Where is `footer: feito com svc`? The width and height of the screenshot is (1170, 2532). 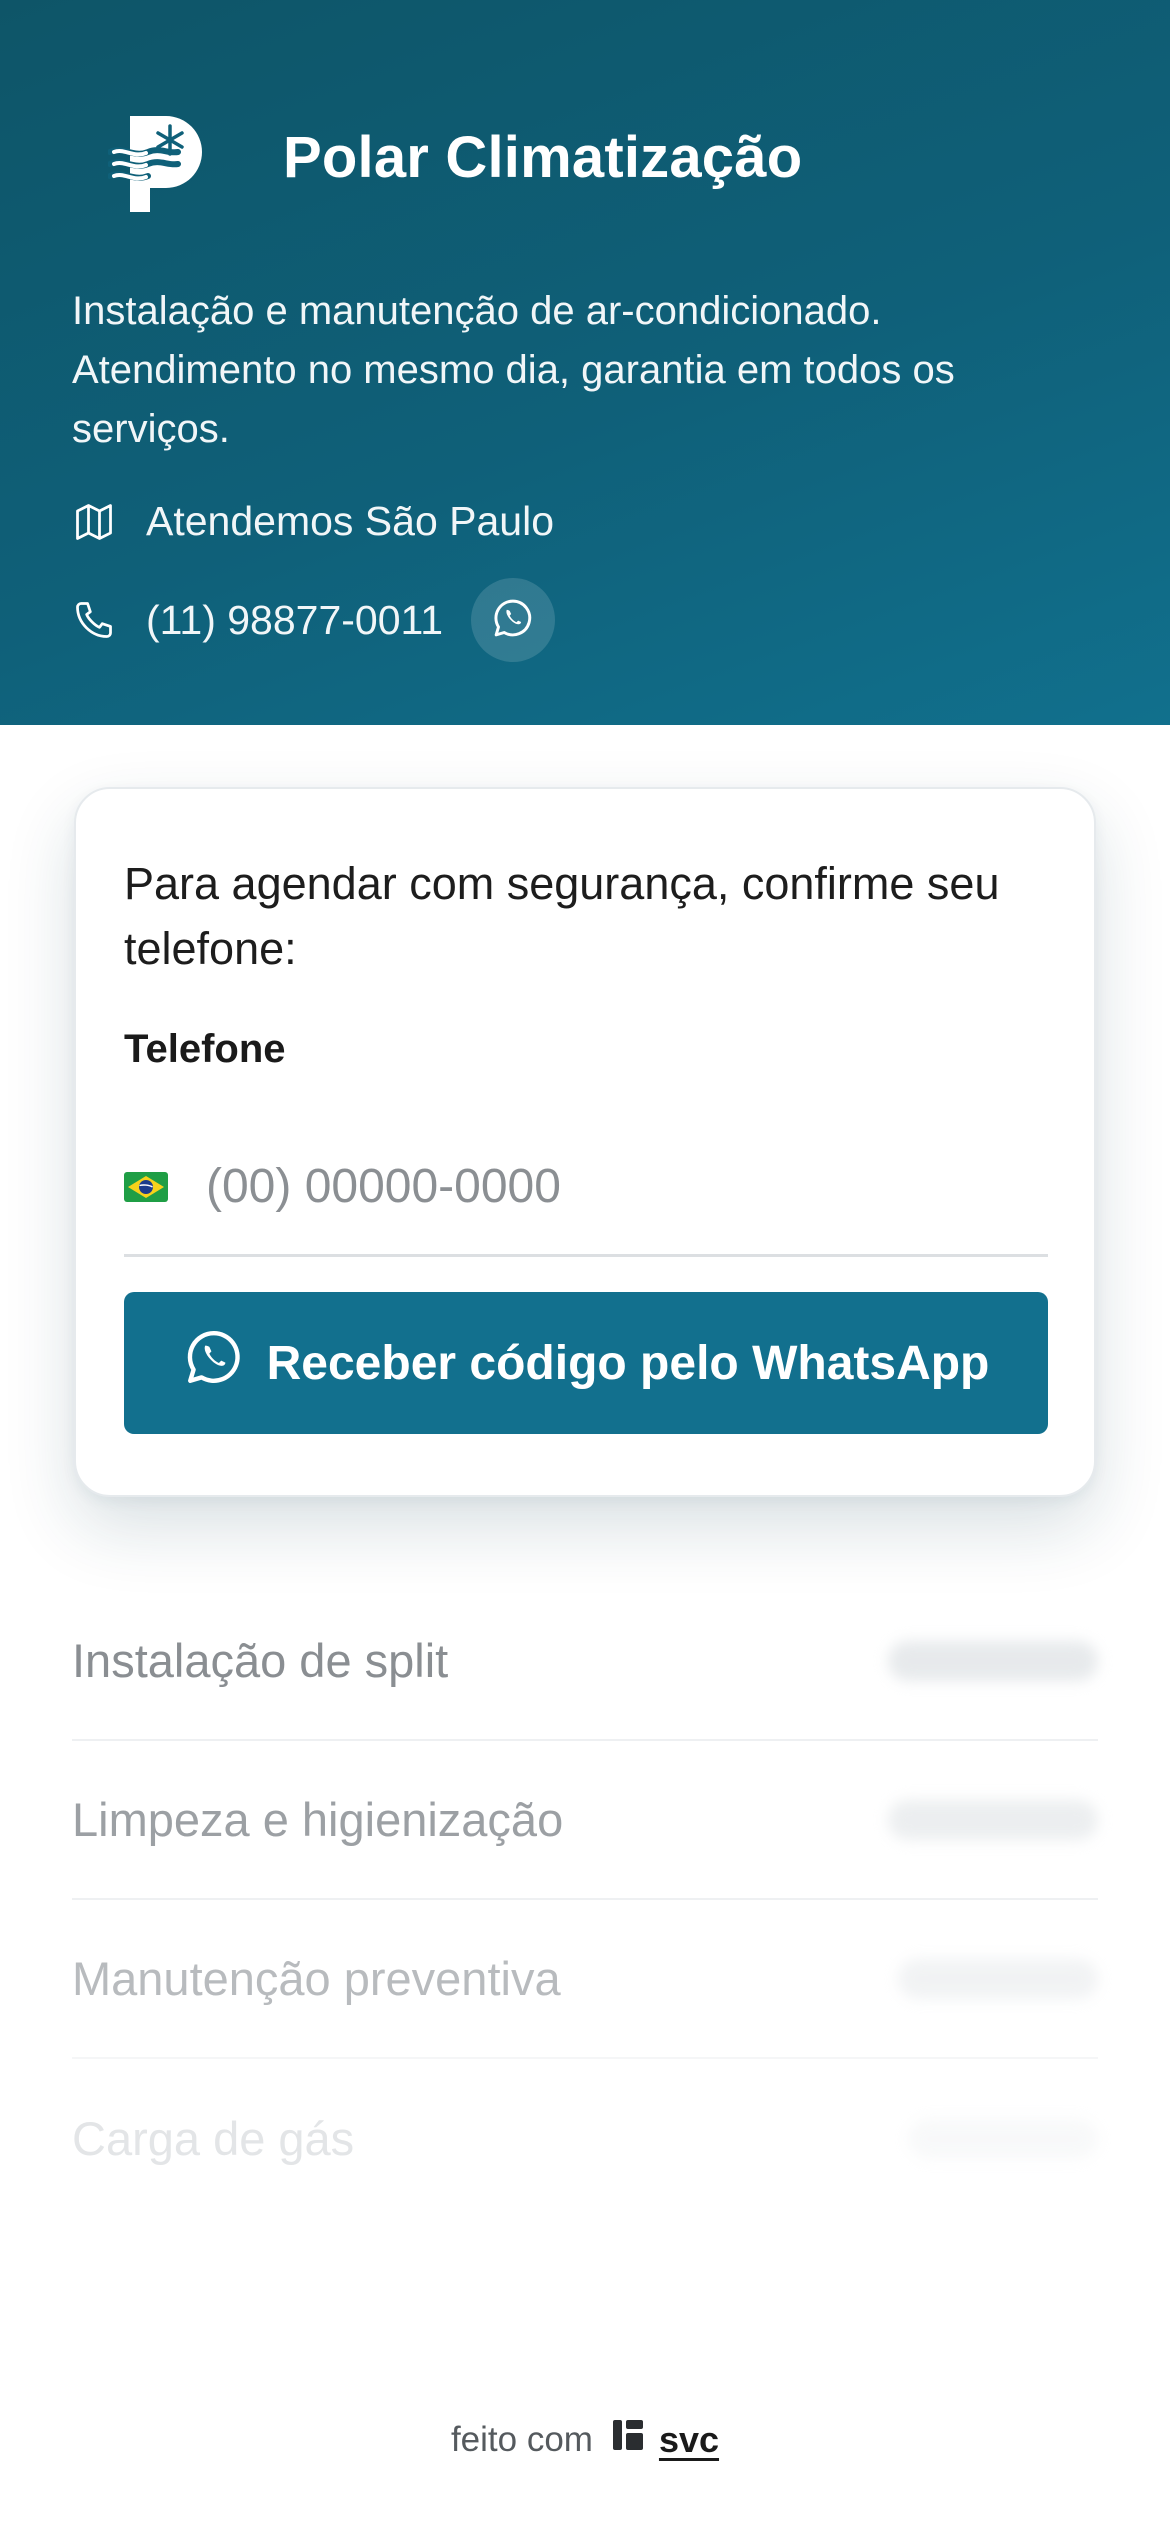 footer: feito com svc is located at coordinates (585, 2439).